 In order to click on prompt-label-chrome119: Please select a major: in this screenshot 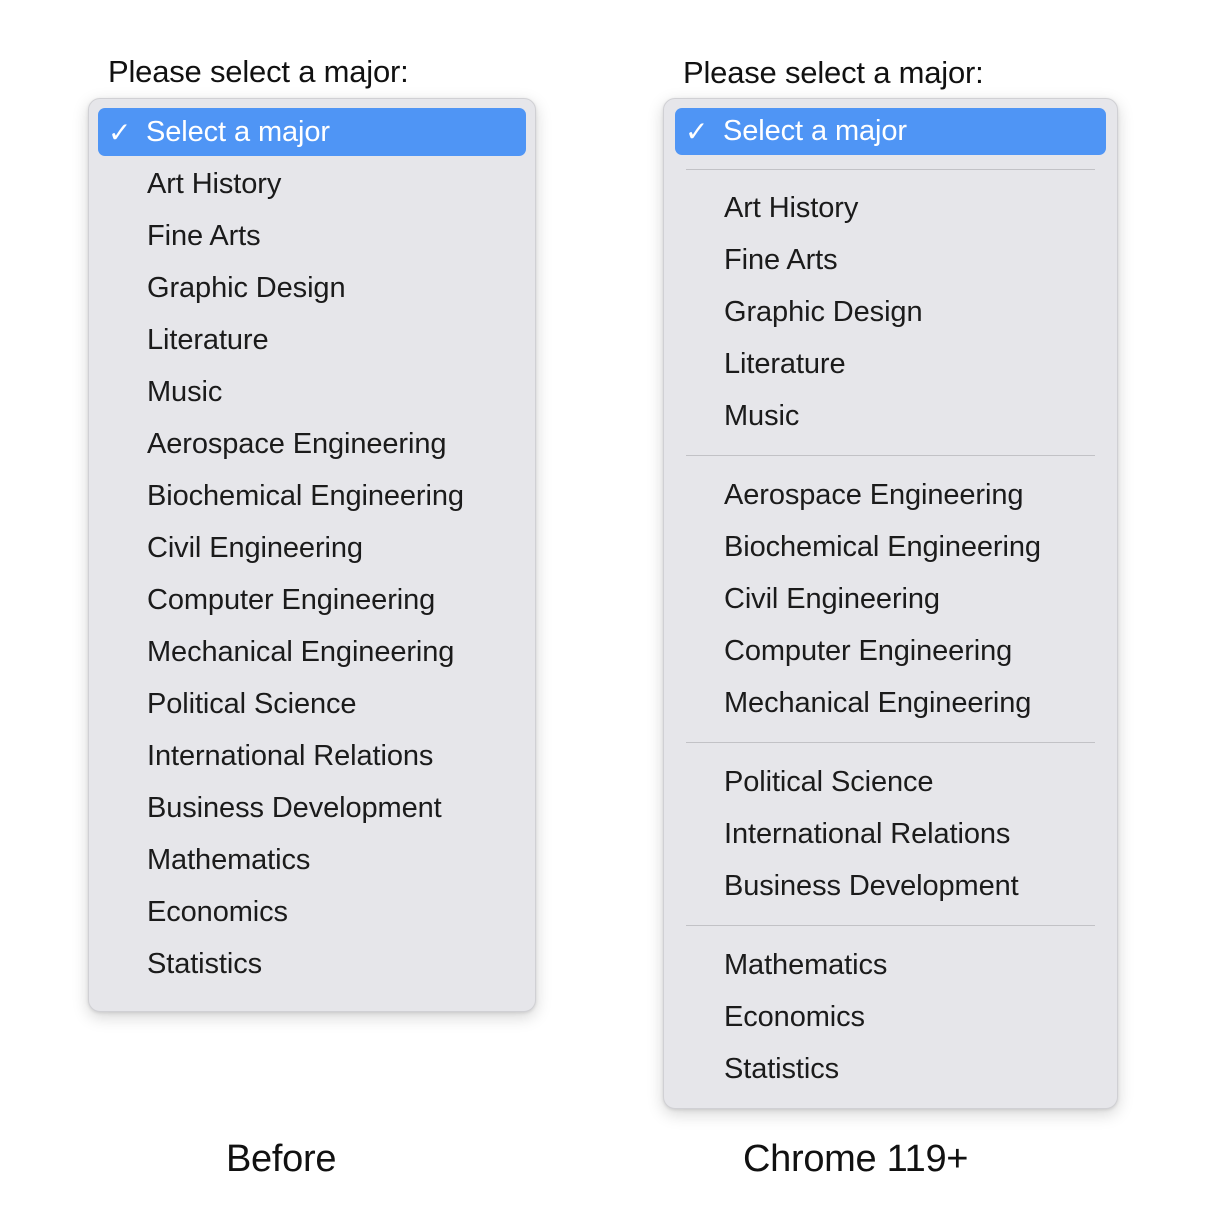, I will do `click(833, 72)`.